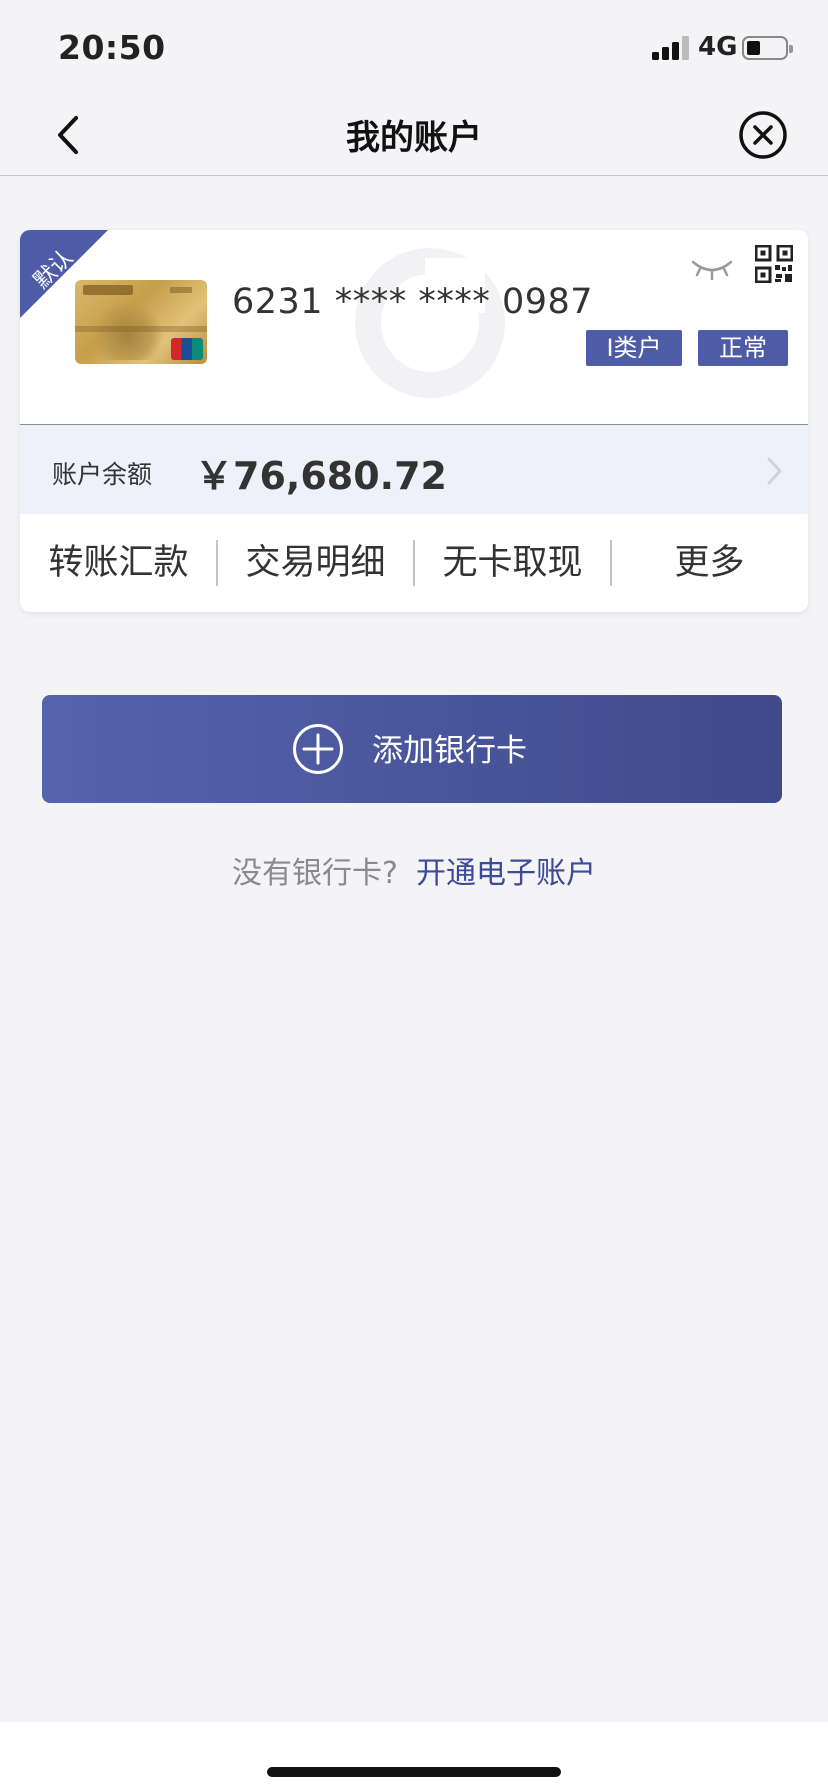 The width and height of the screenshot is (828, 1792). I want to click on account-status-badge: 正常, so click(743, 348).